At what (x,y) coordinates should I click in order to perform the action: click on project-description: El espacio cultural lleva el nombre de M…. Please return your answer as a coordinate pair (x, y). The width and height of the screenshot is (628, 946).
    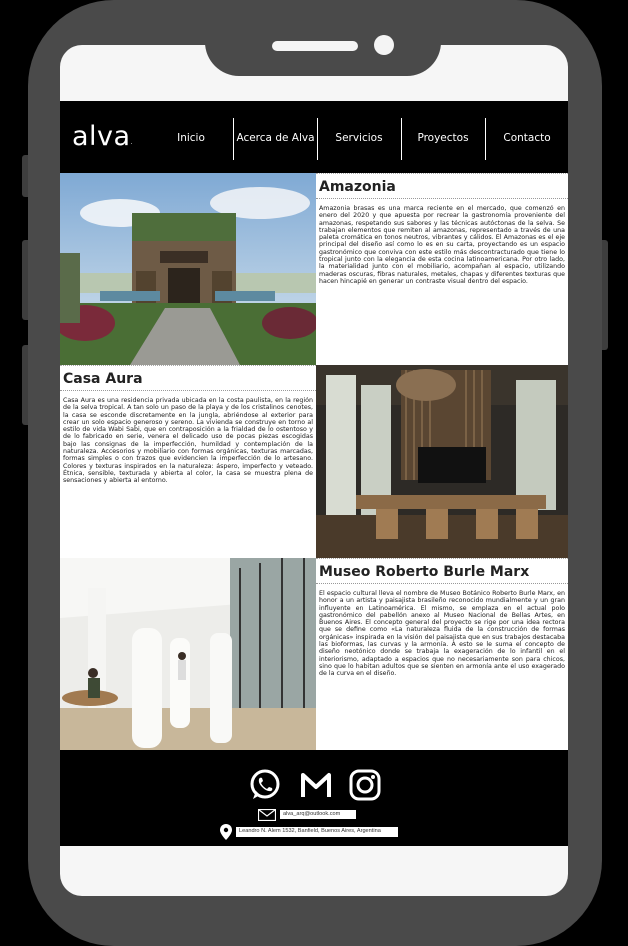
    Looking at the image, I should click on (442, 634).